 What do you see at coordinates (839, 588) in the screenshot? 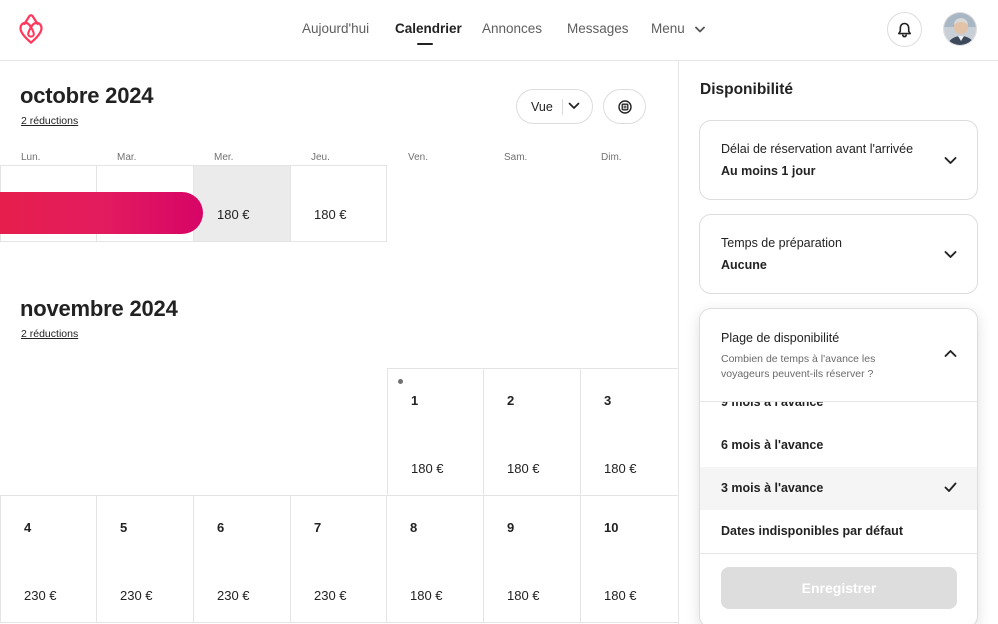
I see `save-button: Enregistrer` at bounding box center [839, 588].